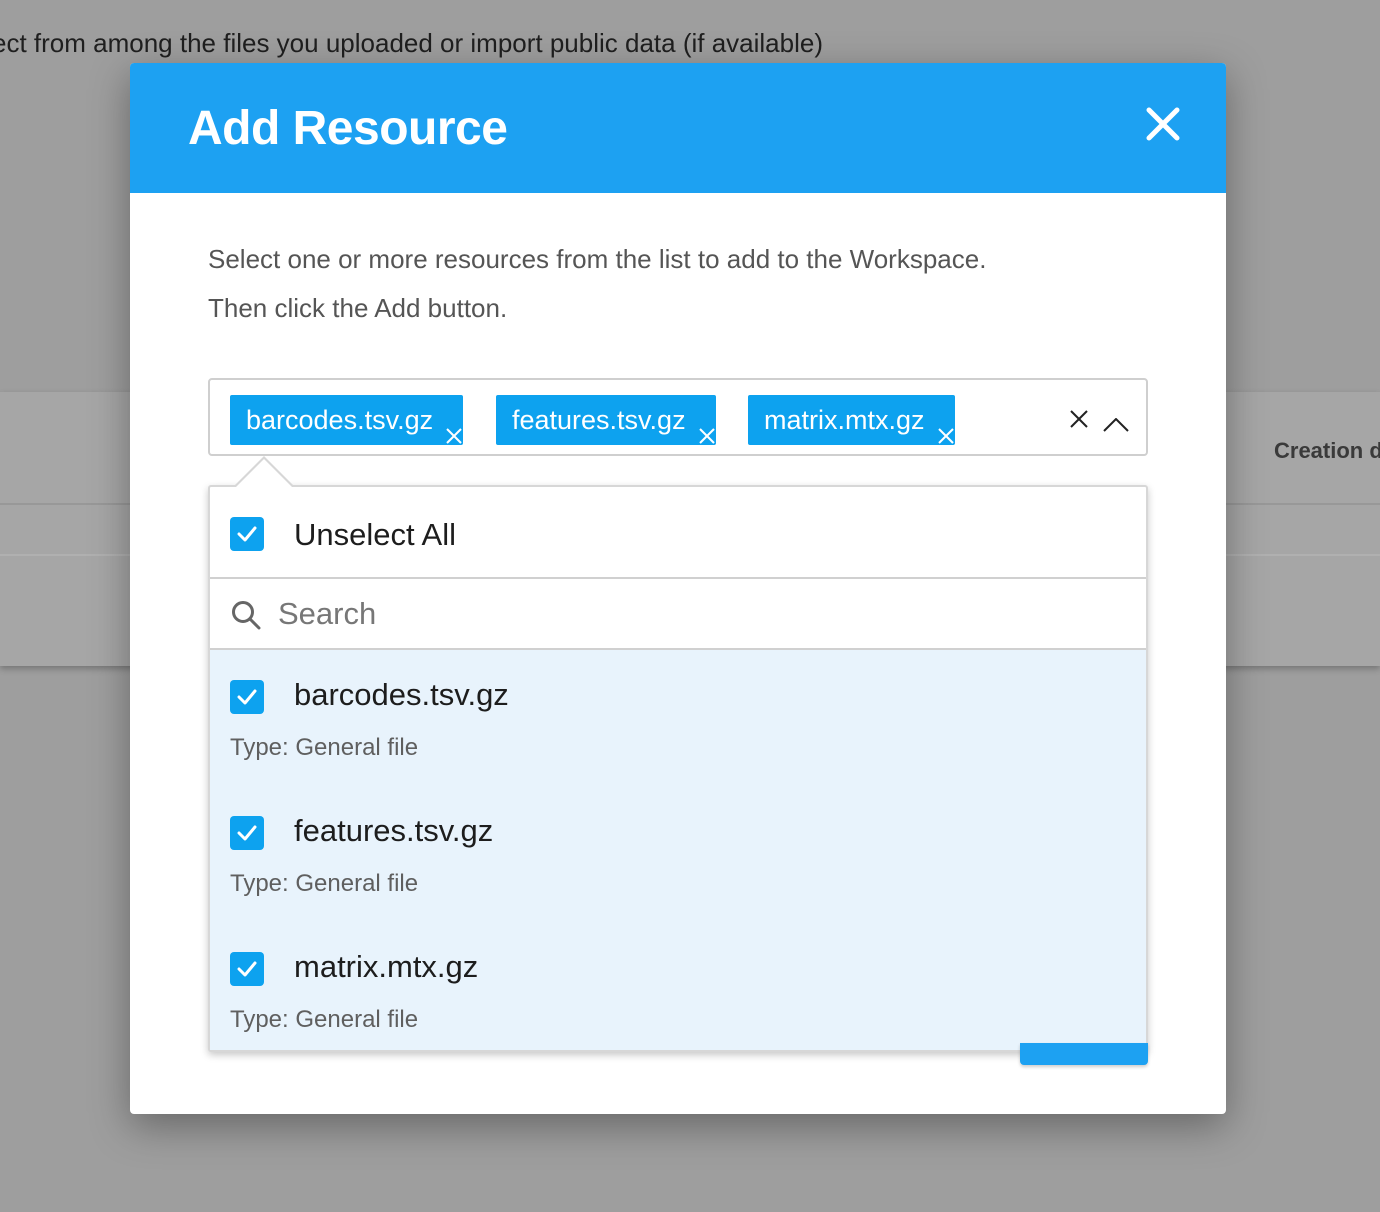  I want to click on list-item: matrix.mtx.gz Type: General file, so click(678, 990).